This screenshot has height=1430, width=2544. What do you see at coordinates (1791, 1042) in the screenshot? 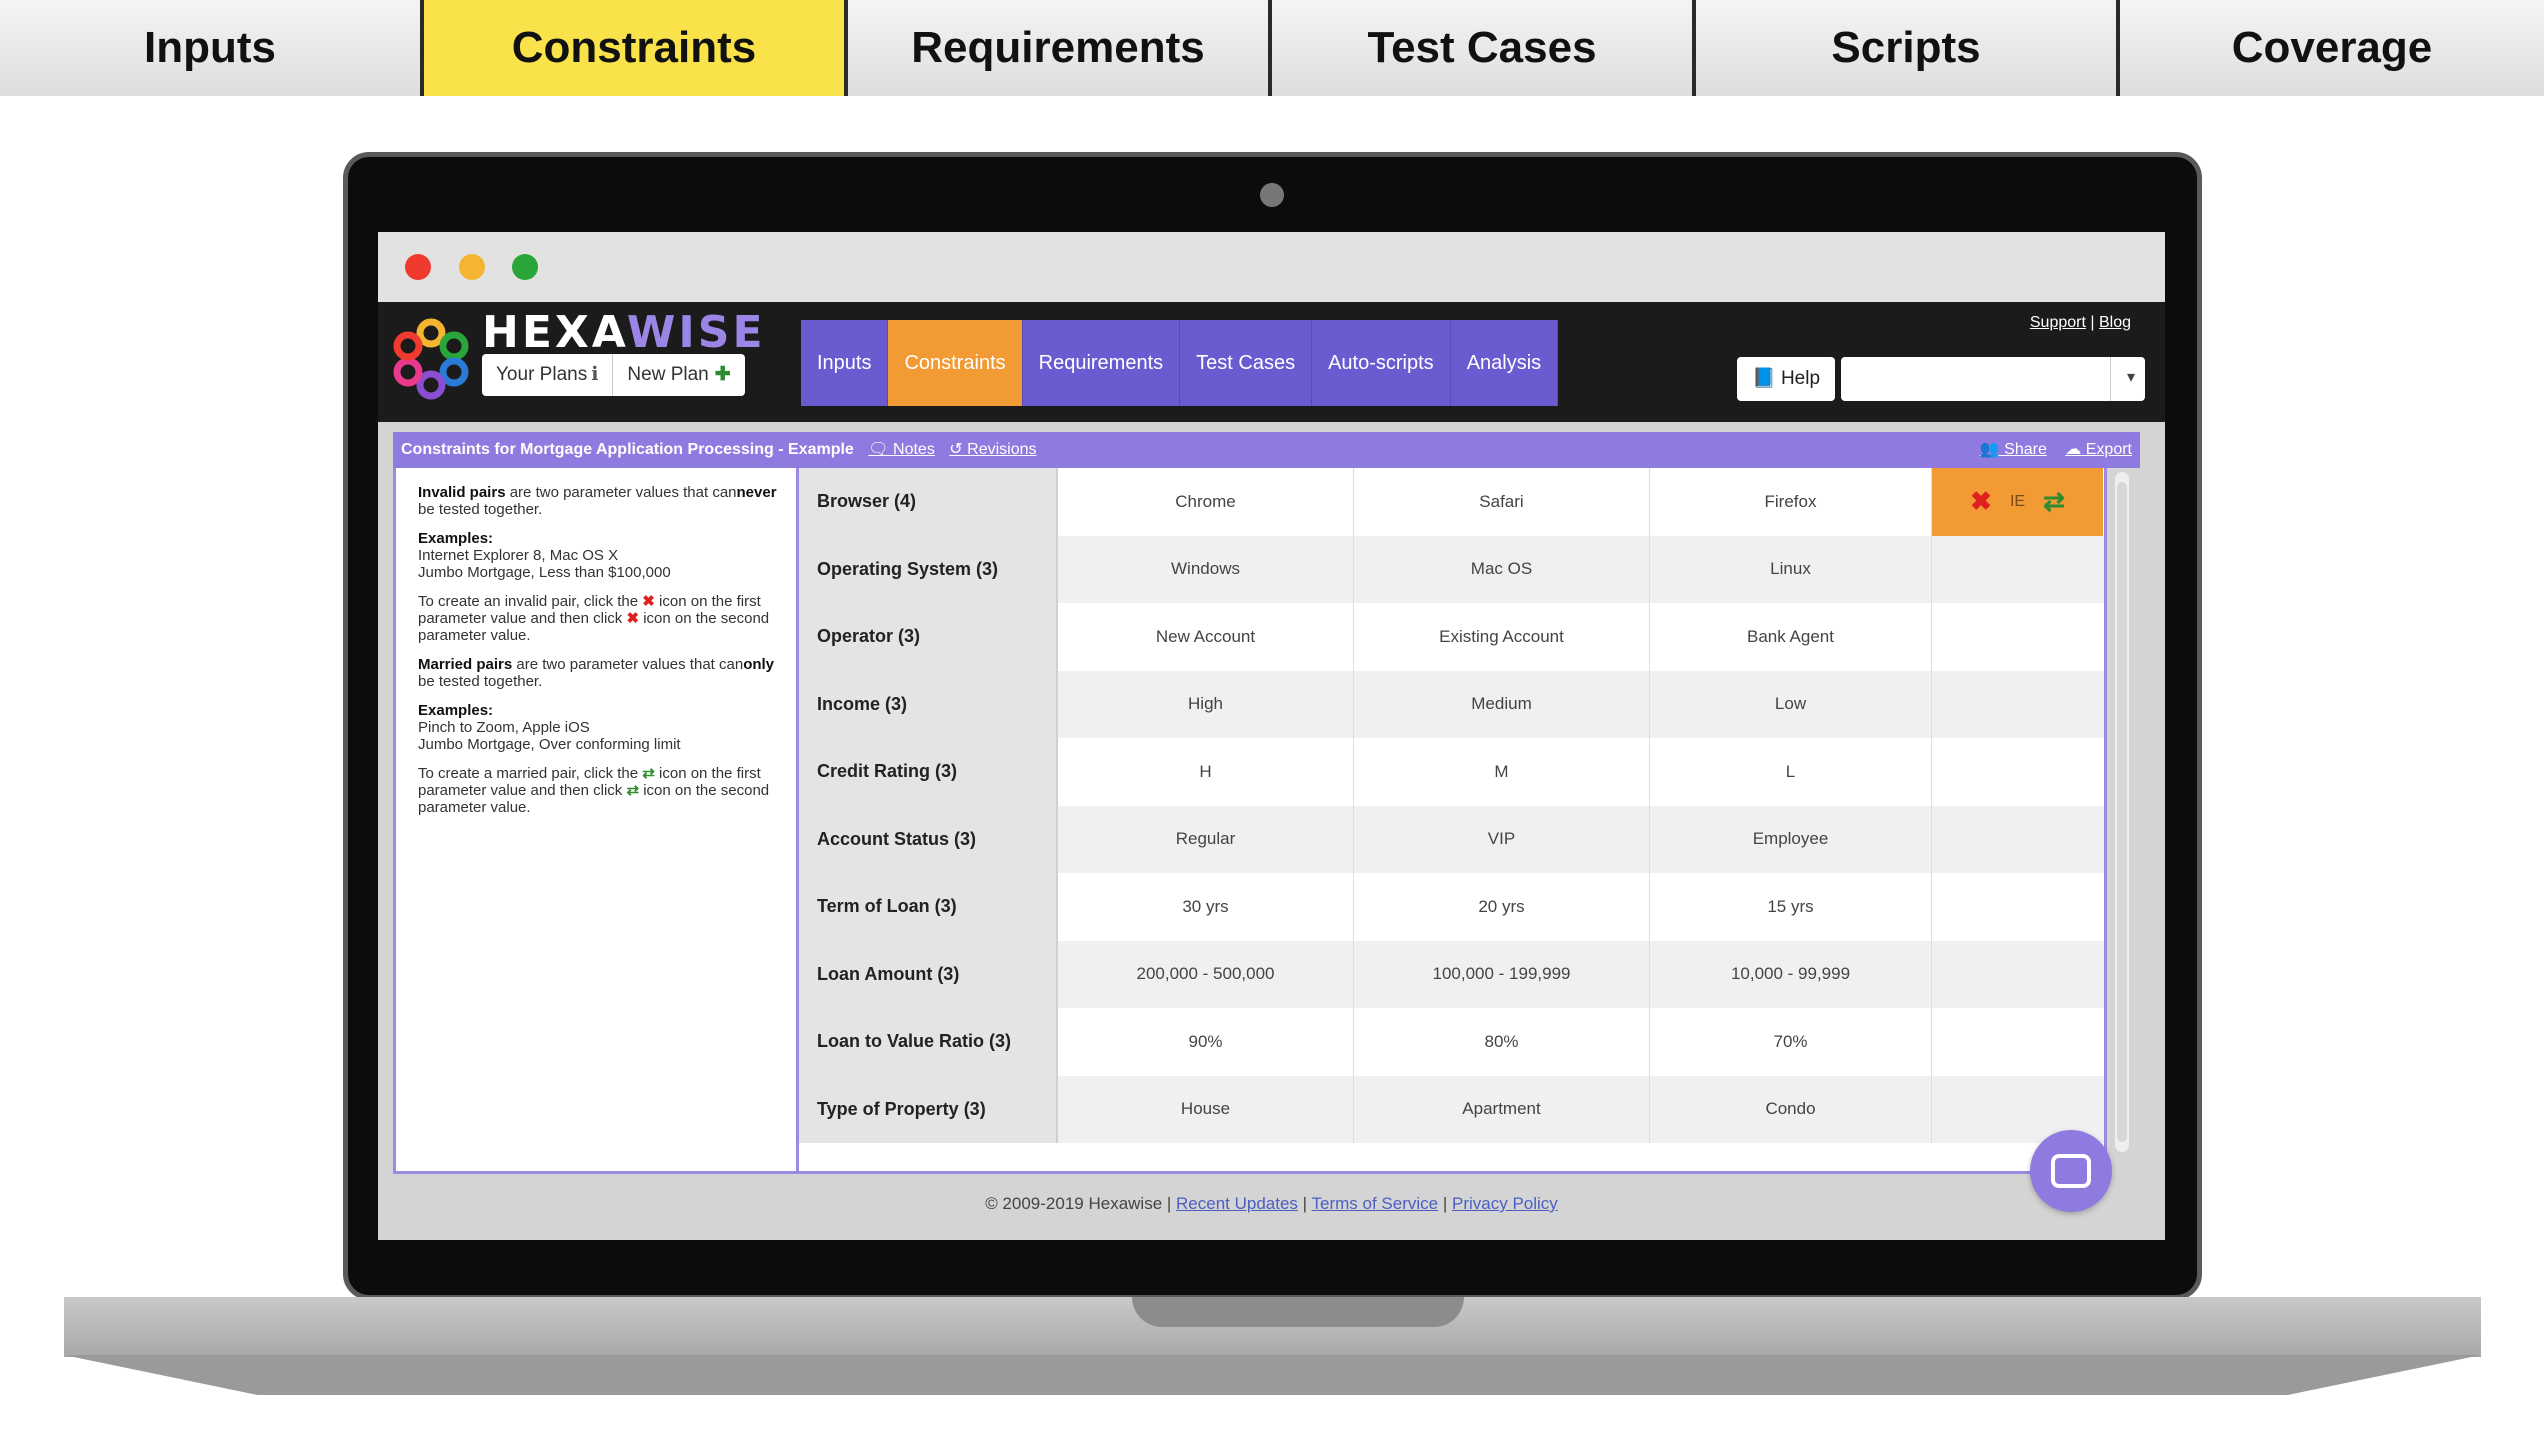
I see `parameter-value: 70%` at bounding box center [1791, 1042].